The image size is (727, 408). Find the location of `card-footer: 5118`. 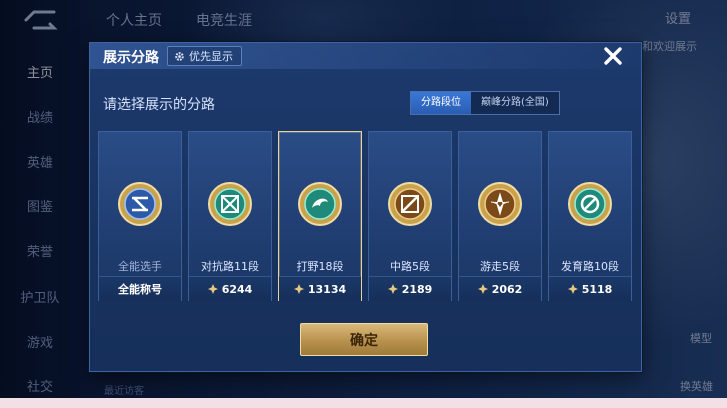

card-footer: 5118 is located at coordinates (590, 288).